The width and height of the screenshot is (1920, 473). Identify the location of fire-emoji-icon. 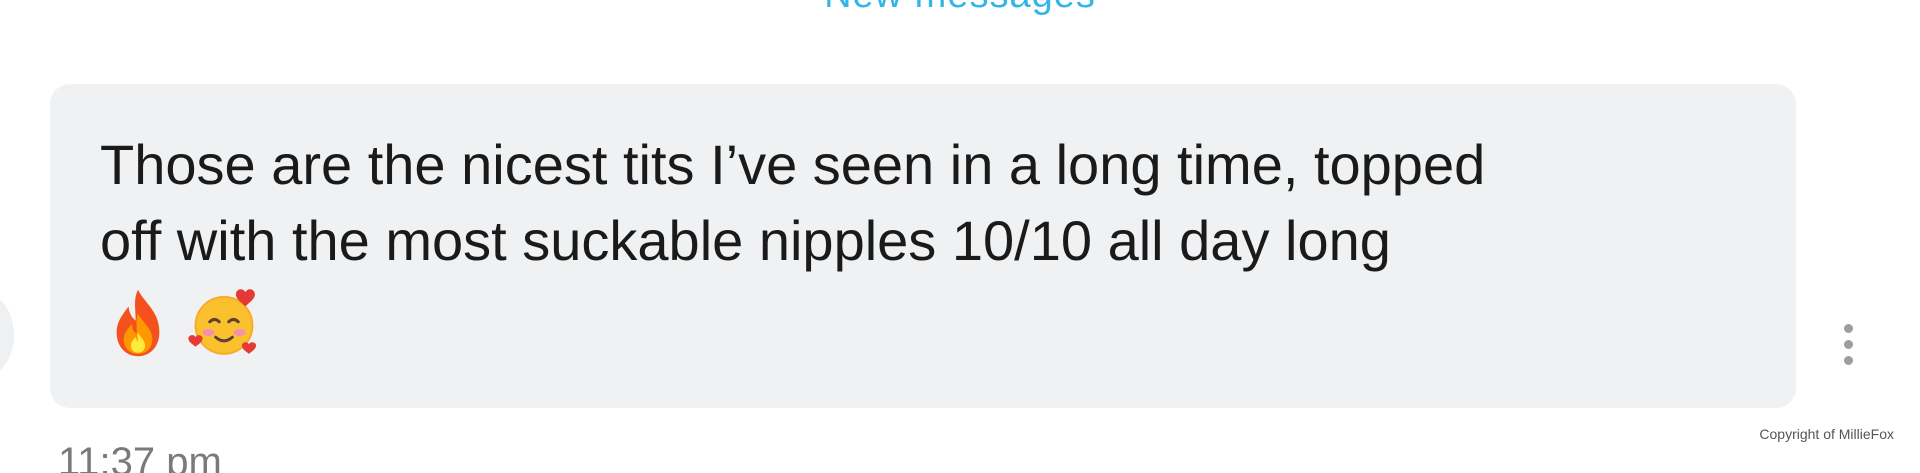
(138, 323).